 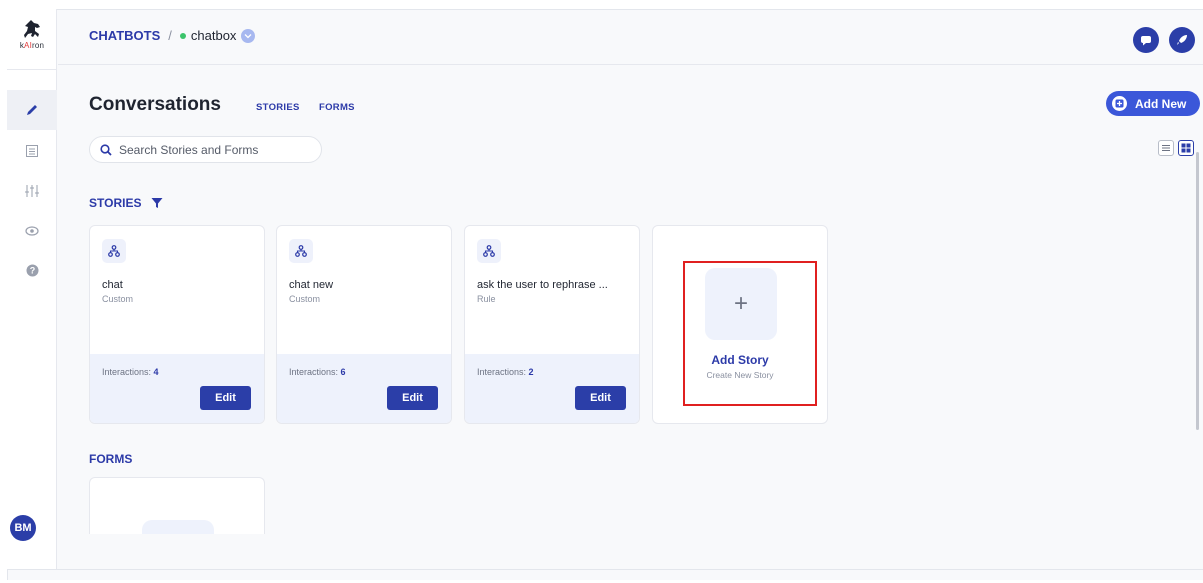 What do you see at coordinates (248, 35) in the screenshot?
I see `chevron-down-icon` at bounding box center [248, 35].